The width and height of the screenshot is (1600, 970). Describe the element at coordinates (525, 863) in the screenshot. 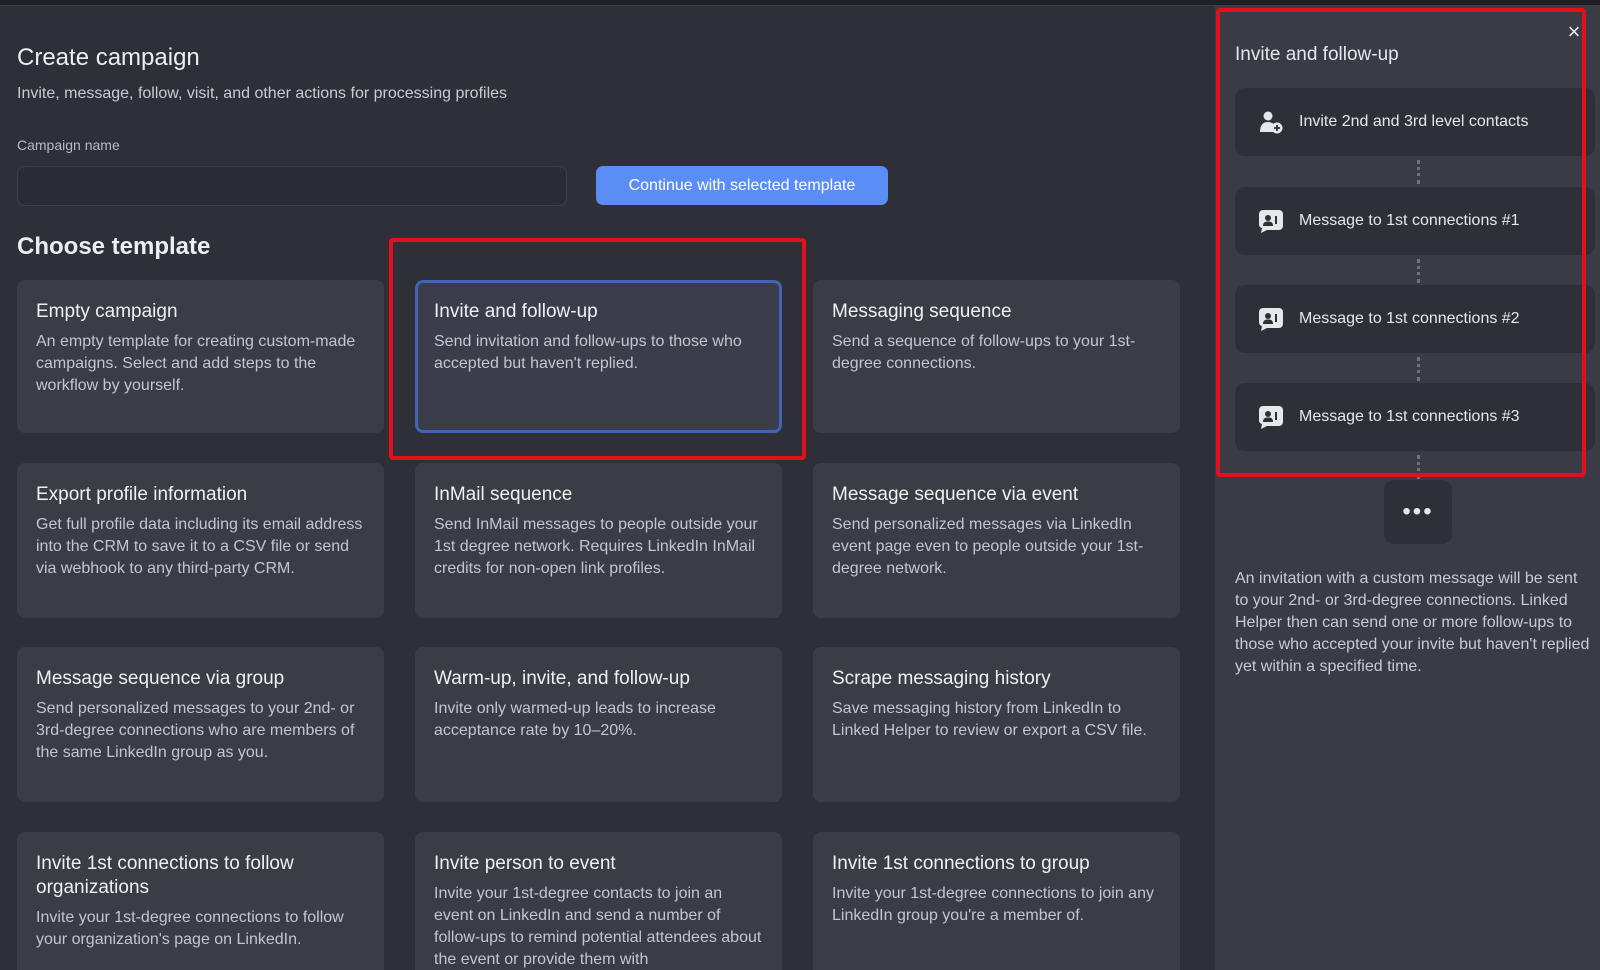

I see `template-card-title: Invite person to event` at that location.